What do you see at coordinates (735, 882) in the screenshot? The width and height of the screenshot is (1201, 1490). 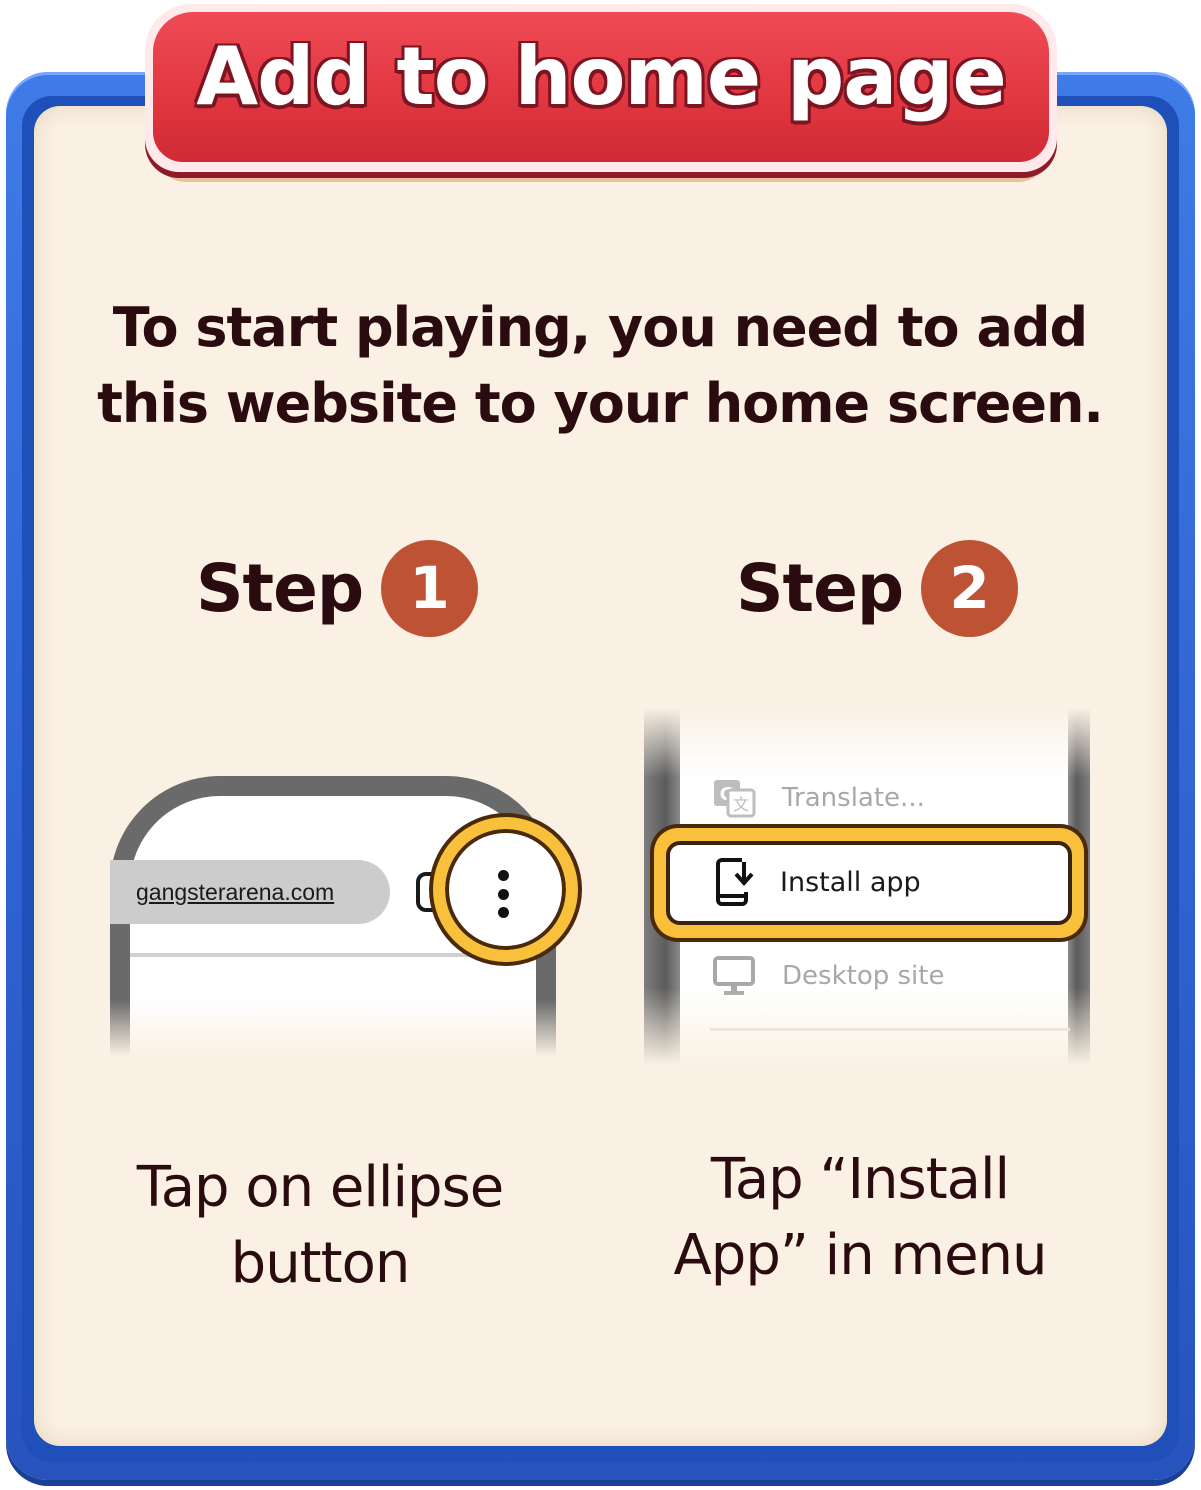 I see `install-app-icon` at bounding box center [735, 882].